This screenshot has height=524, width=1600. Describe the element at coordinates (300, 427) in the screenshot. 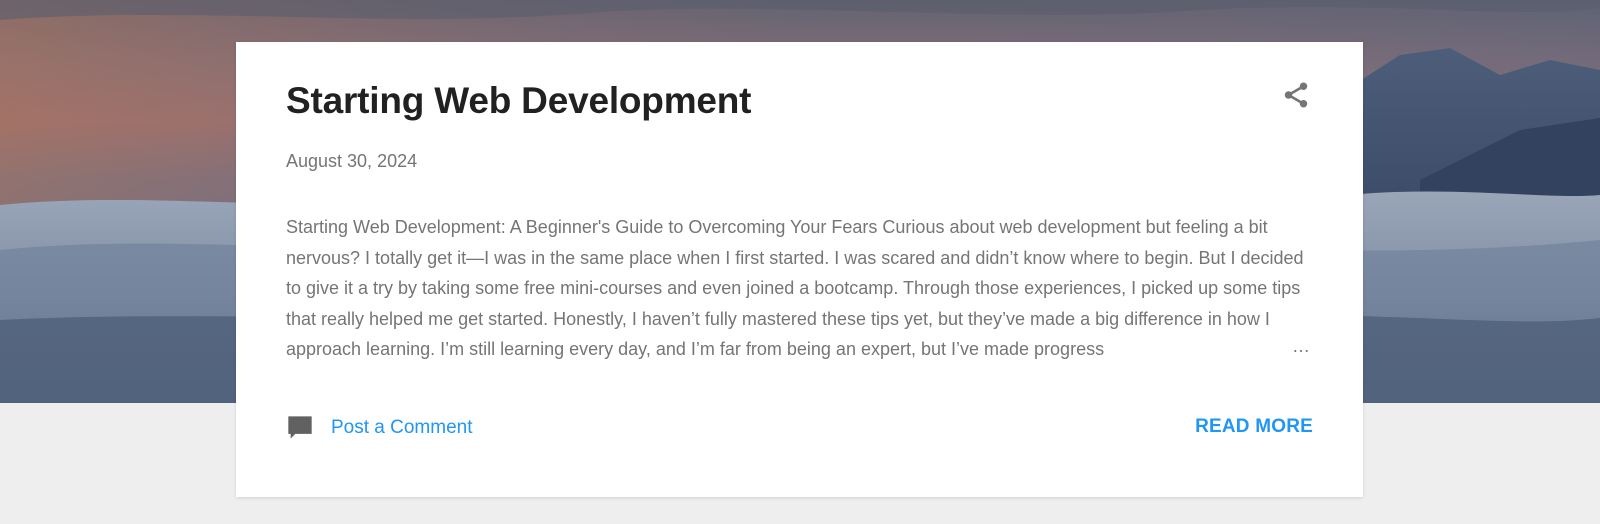

I see `comment-icon` at that location.